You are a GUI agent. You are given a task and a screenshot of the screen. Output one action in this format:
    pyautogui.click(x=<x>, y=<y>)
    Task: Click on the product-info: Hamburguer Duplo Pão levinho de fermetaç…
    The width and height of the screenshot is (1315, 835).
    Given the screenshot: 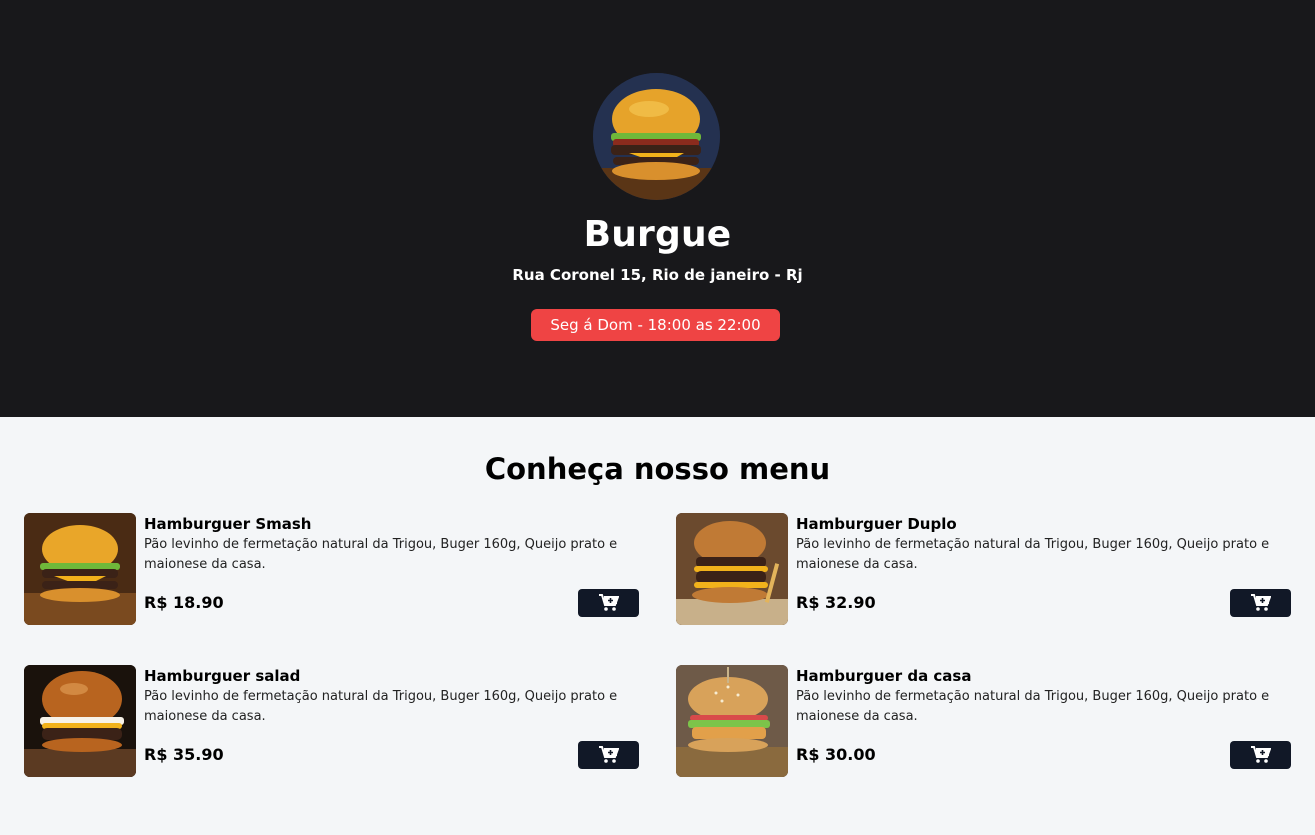 What is the action you would take?
    pyautogui.click(x=1043, y=569)
    